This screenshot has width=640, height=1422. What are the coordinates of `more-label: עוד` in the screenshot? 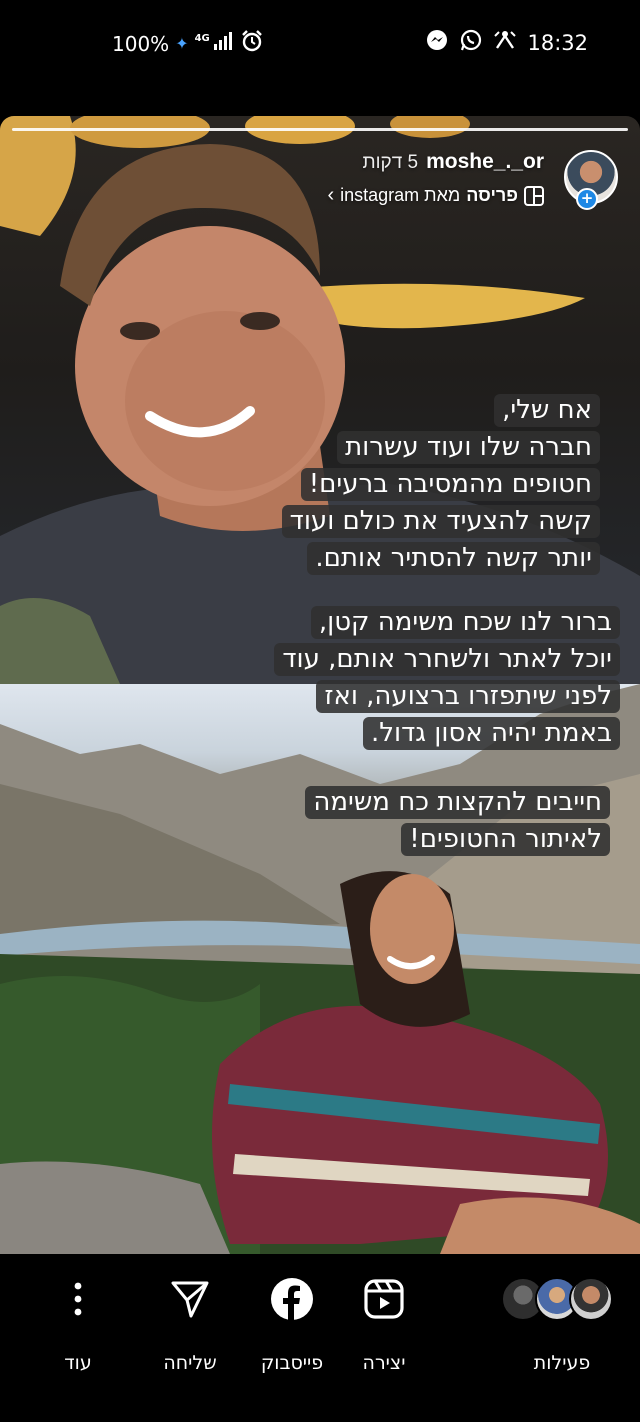 It's located at (78, 1363).